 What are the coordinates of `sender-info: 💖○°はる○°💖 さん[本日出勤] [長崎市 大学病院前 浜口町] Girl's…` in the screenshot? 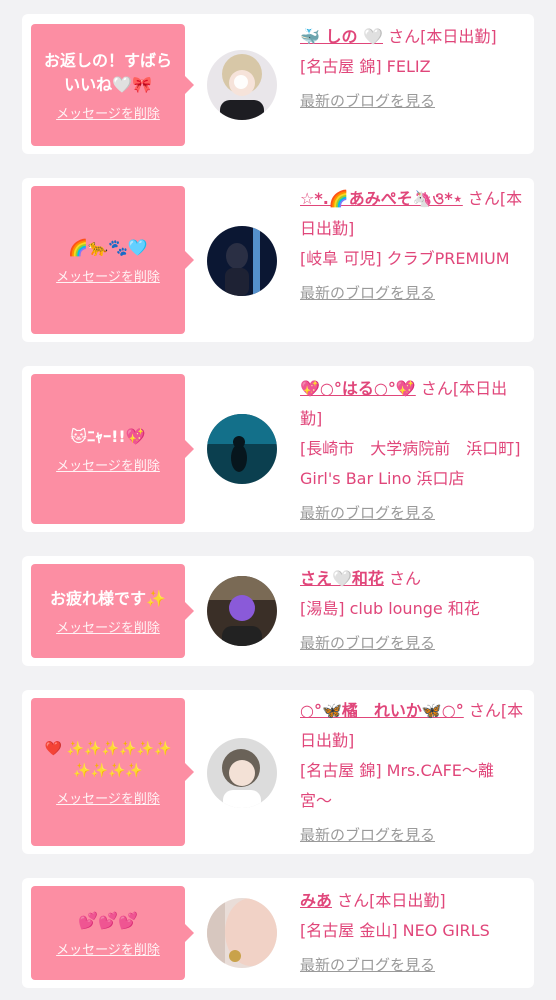 It's located at (412, 451).